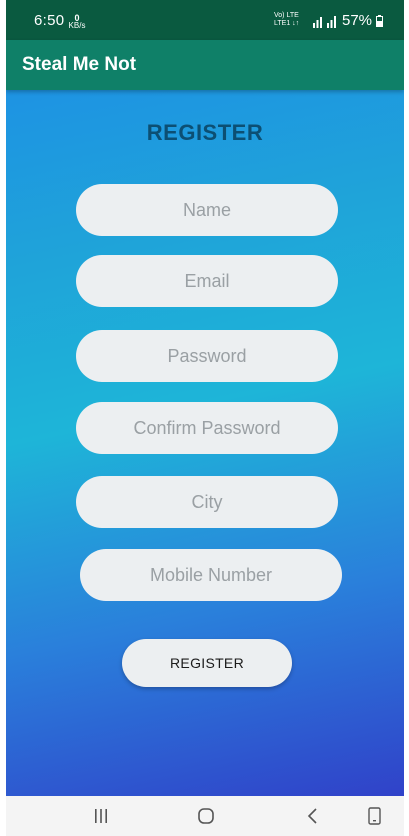  Describe the element at coordinates (207, 210) in the screenshot. I see `name-input` at that location.